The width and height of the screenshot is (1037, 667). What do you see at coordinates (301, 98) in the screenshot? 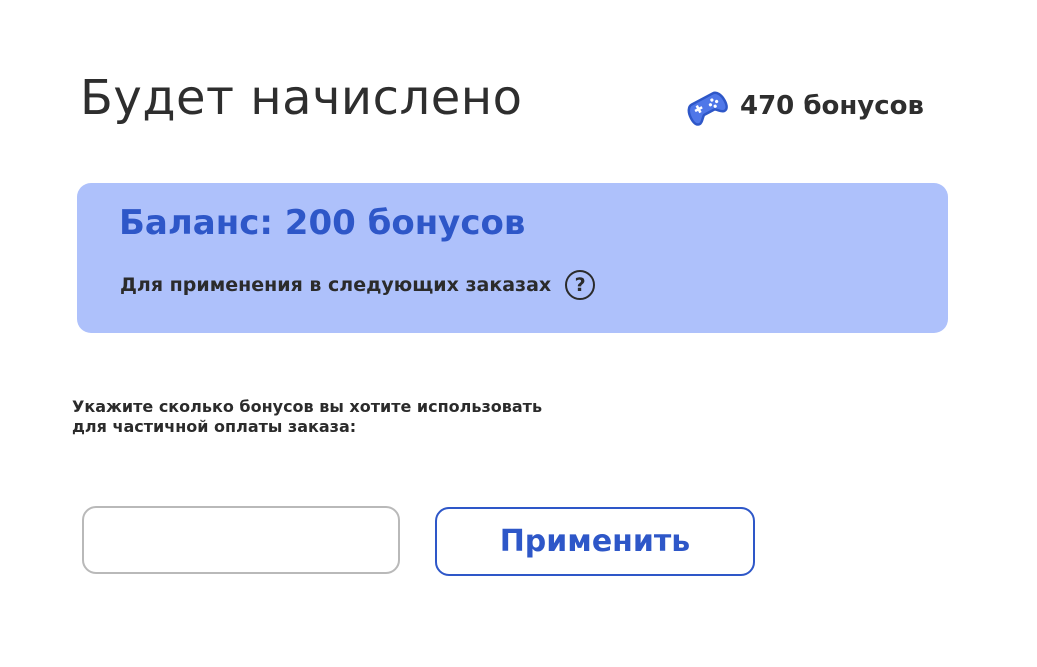
I see `page-title: Будет начислено` at bounding box center [301, 98].